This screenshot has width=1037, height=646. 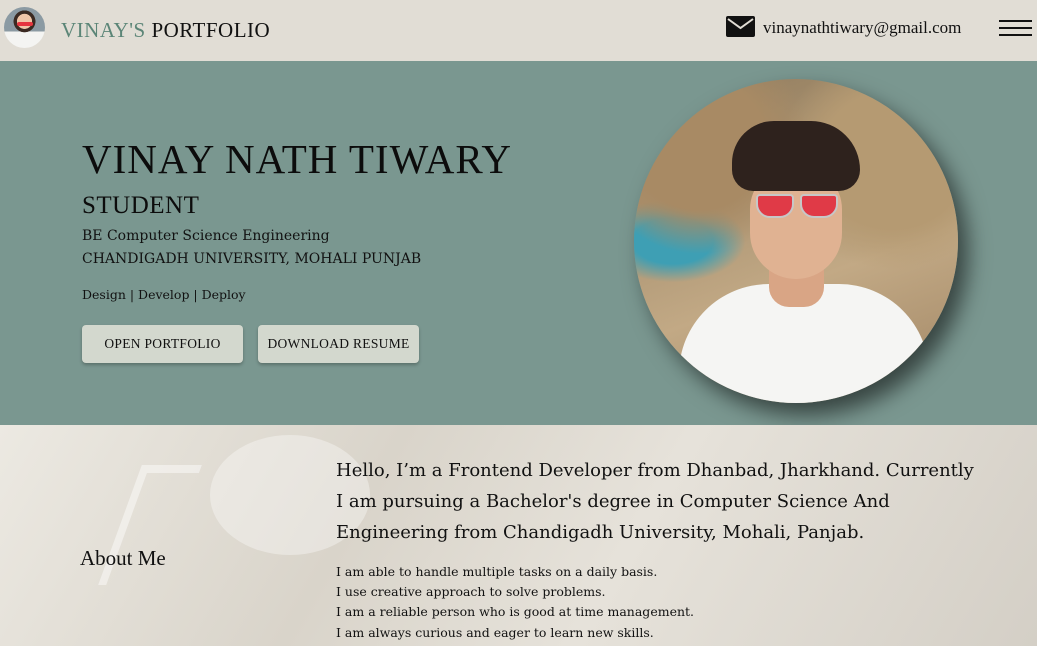 I want to click on mail-icon, so click(x=740, y=26).